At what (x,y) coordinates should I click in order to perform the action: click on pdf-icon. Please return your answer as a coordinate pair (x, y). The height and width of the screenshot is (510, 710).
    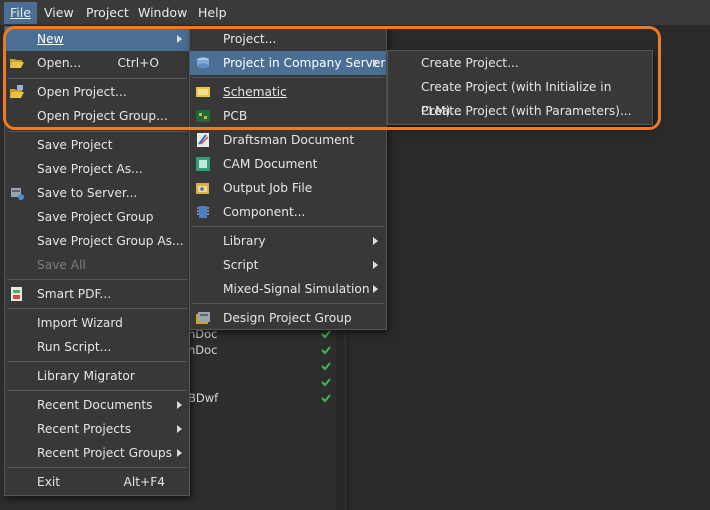
    Looking at the image, I should click on (16, 294).